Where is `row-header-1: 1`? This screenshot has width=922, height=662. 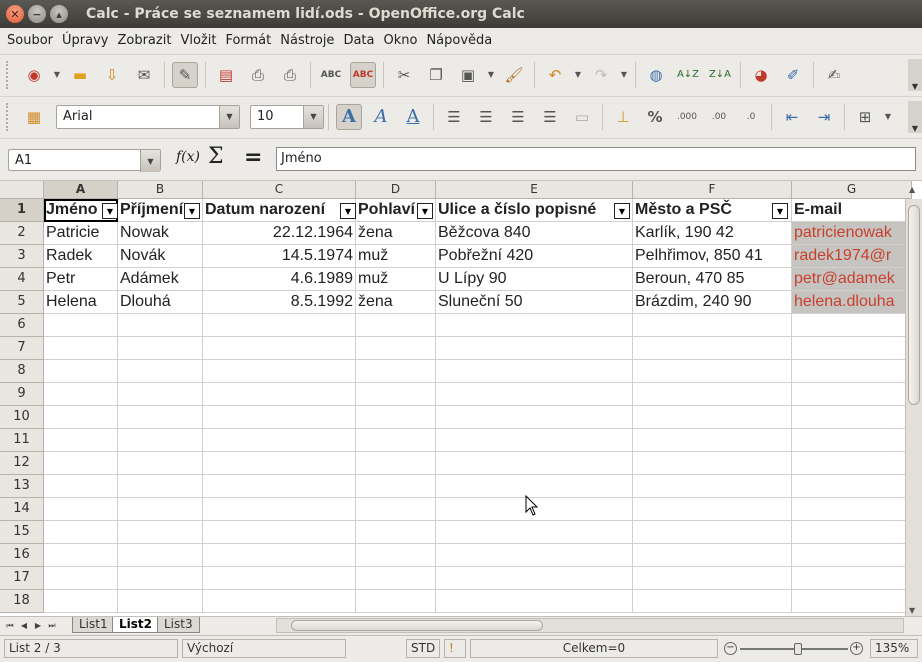
row-header-1: 1 is located at coordinates (22, 210).